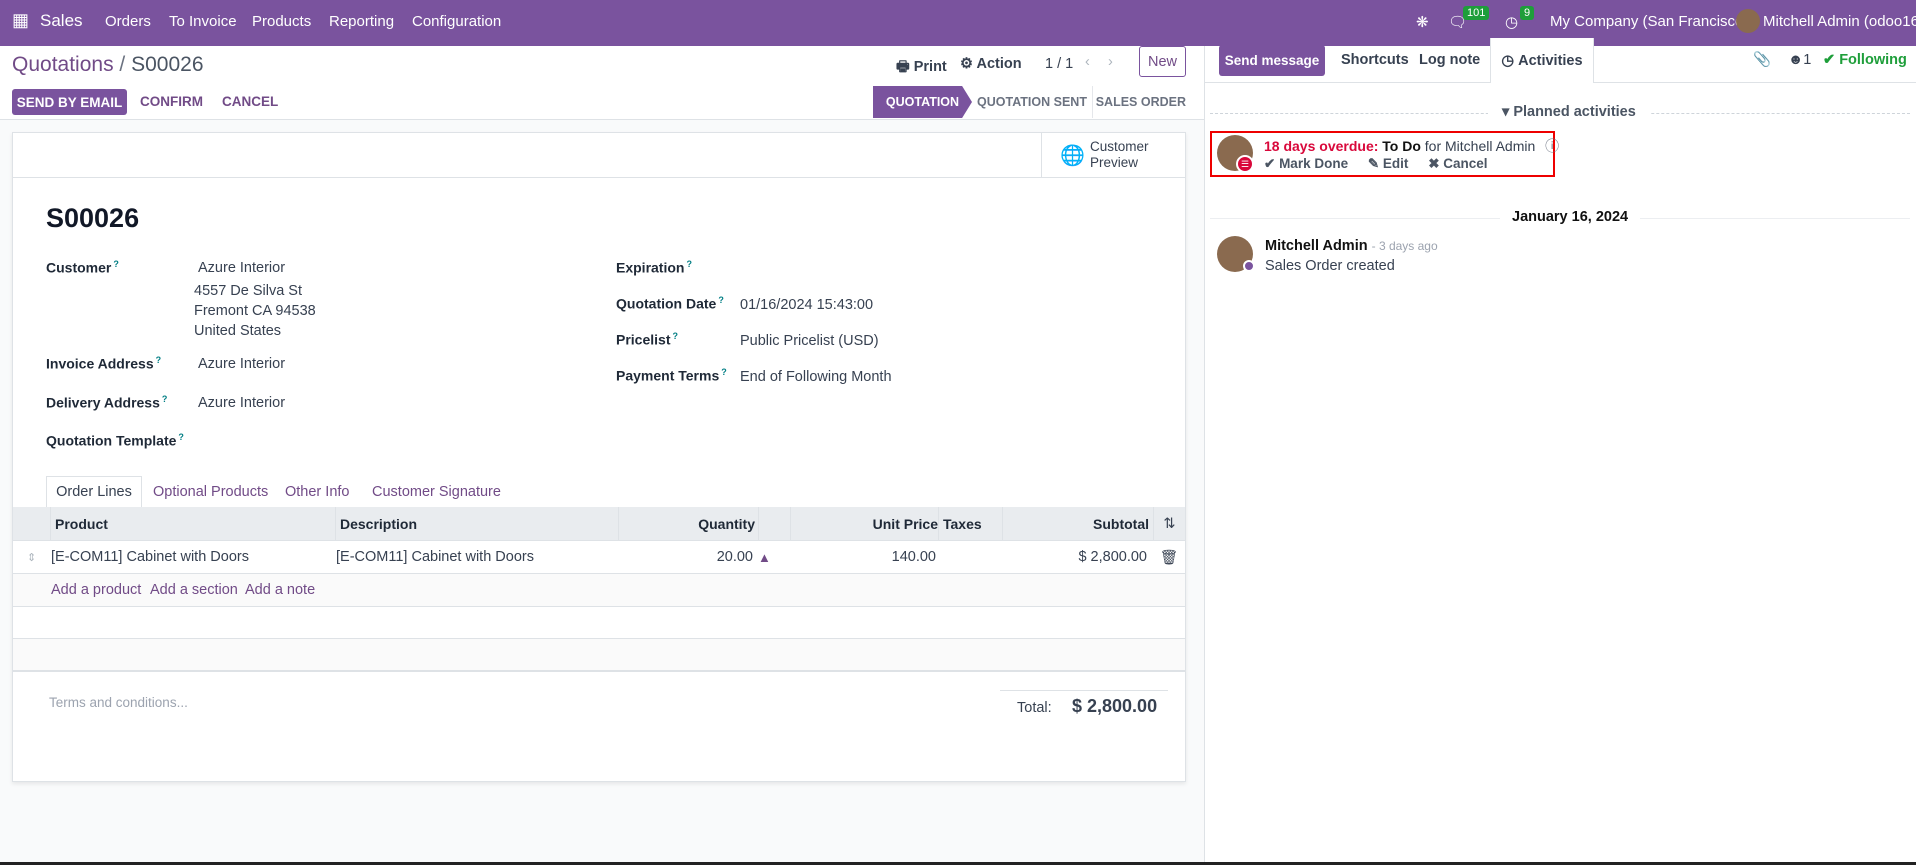  I want to click on gear-icon: ⚙, so click(966, 64).